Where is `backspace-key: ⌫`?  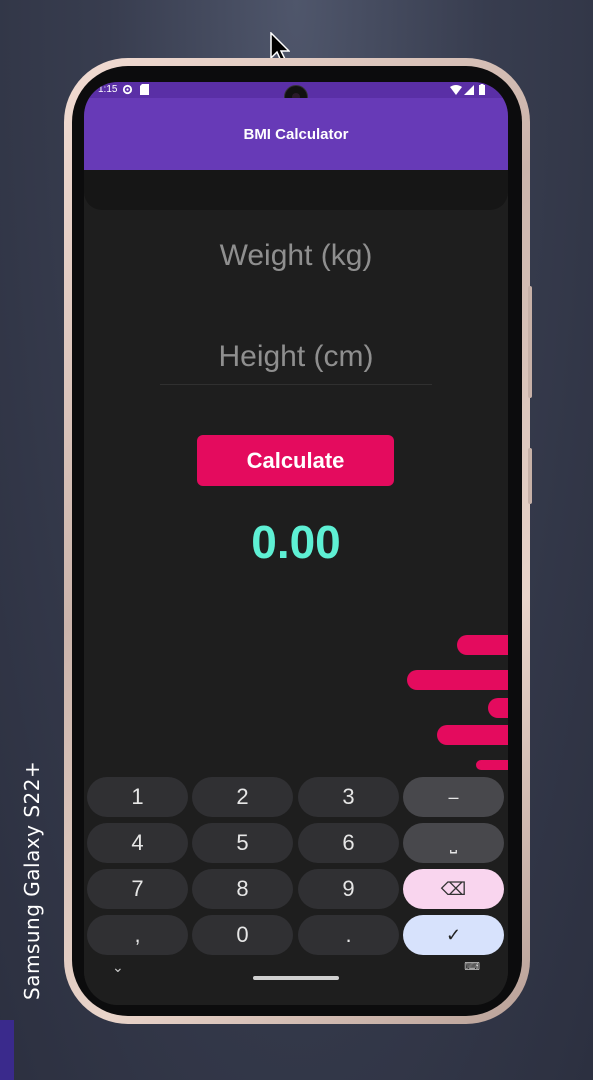
backspace-key: ⌫ is located at coordinates (453, 889).